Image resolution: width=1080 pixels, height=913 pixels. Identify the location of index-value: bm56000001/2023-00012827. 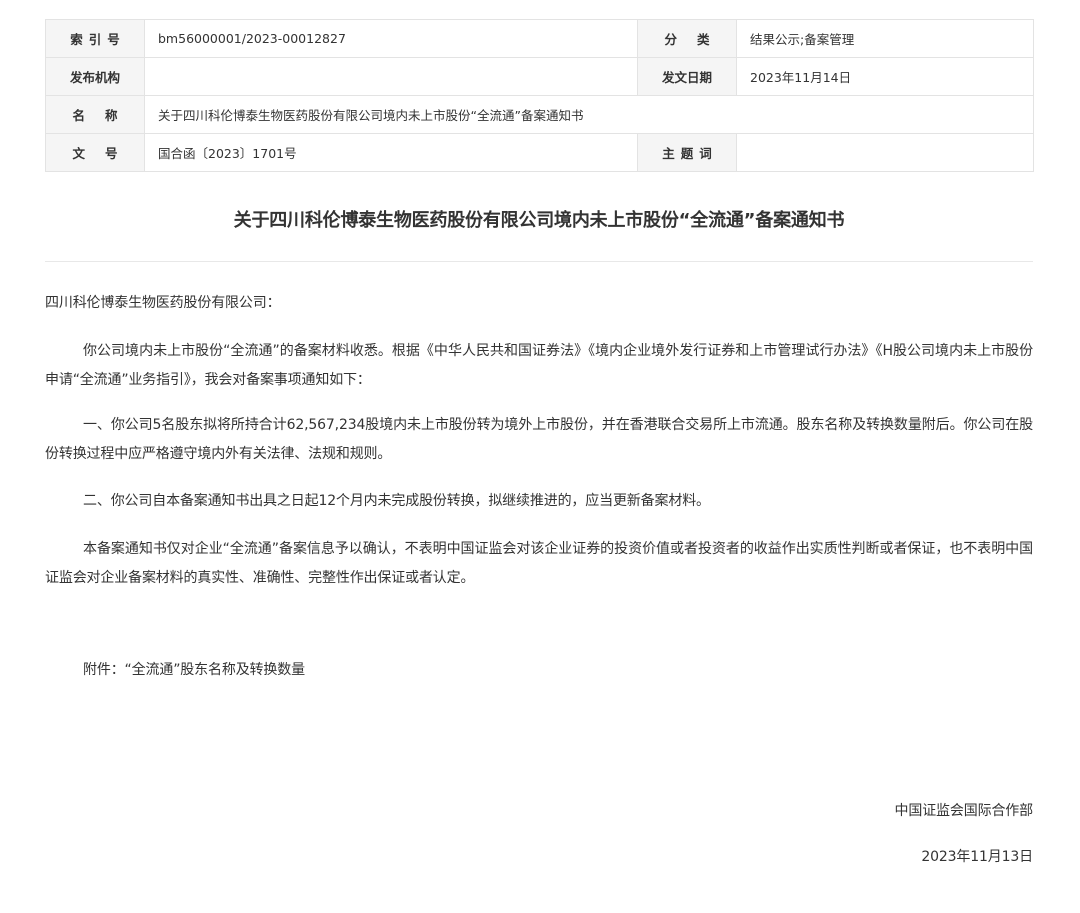
(391, 38).